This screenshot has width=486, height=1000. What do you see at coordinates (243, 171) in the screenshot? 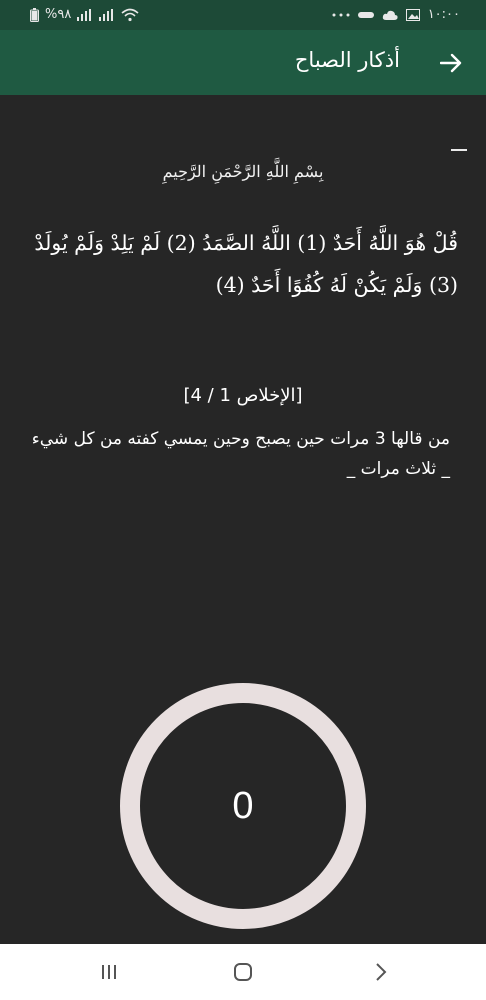
I see `basmala-text: بِسْمِ اللَّهِ الرَّحْمَنِ الرَّحِيمِ` at bounding box center [243, 171].